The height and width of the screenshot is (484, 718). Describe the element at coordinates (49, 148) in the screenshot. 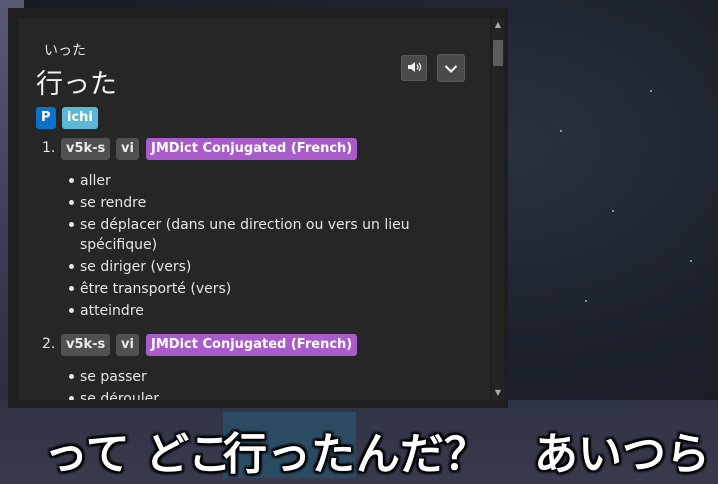

I see `sense-number: 1.` at that location.